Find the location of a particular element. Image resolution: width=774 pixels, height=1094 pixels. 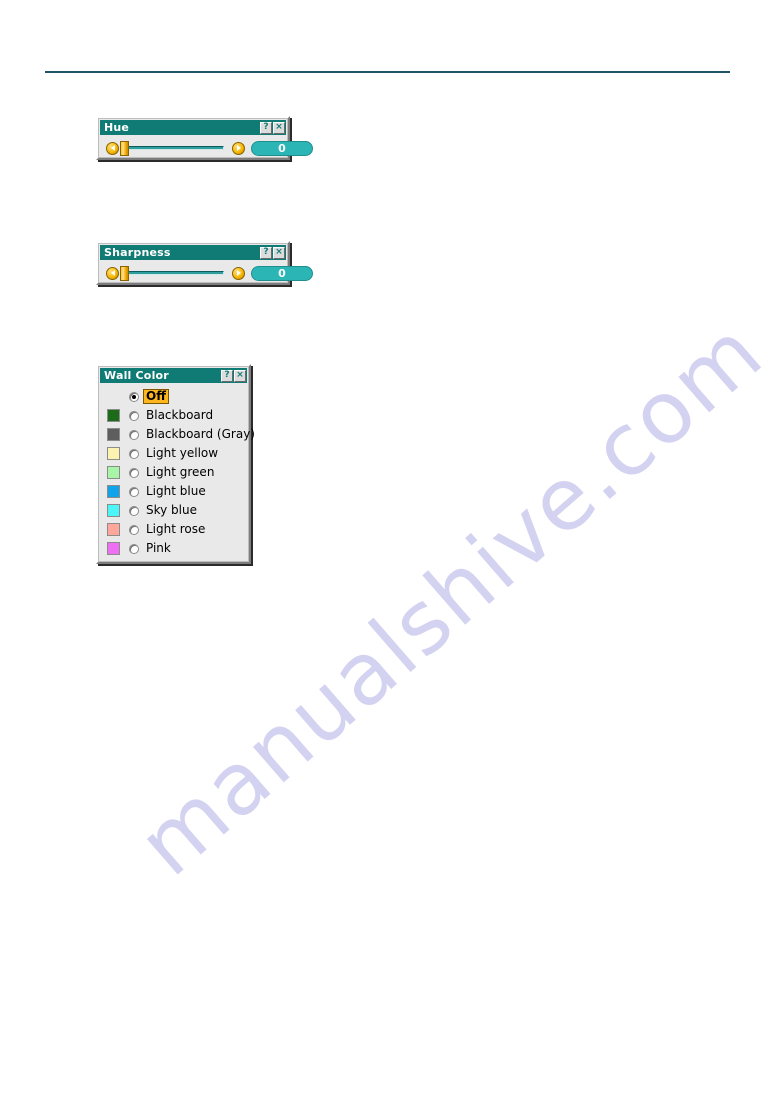

hue-titlebar: Hue ? × is located at coordinates (193, 127).